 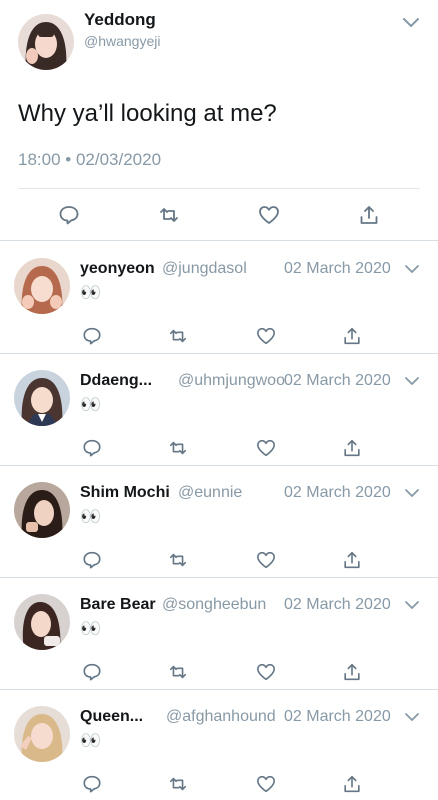 I want to click on reply-author-name: yeonyeon, so click(x=117, y=269).